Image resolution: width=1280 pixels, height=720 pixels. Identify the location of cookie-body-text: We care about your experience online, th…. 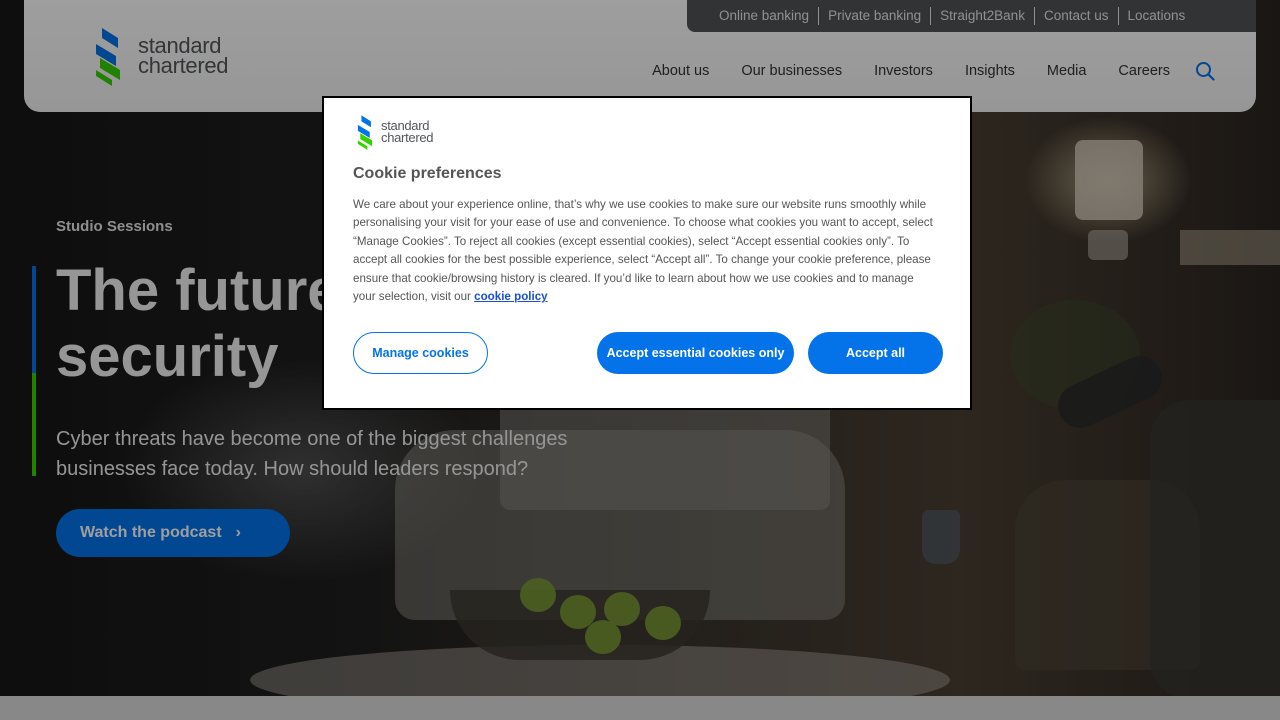
(643, 251).